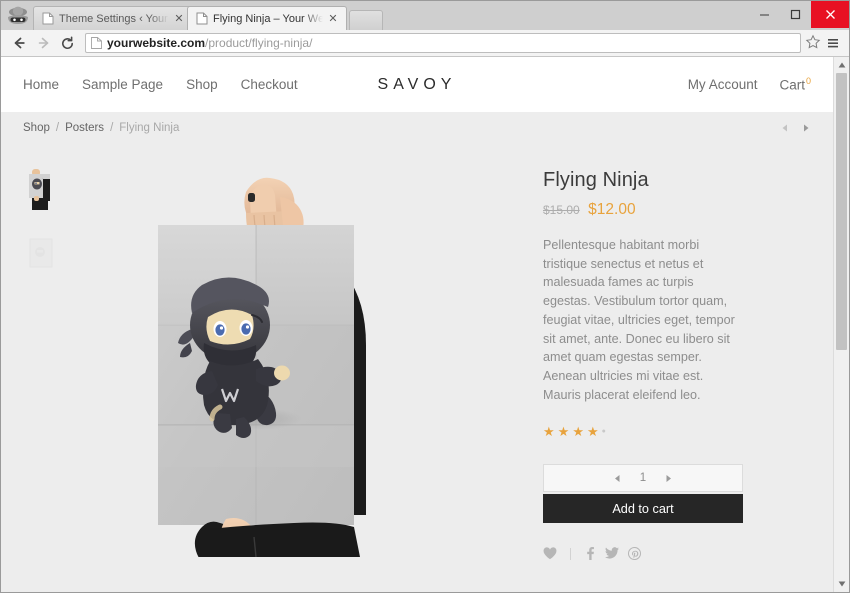 The image size is (850, 593). Describe the element at coordinates (603, 431) in the screenshot. I see `star-empty-5: ●` at that location.